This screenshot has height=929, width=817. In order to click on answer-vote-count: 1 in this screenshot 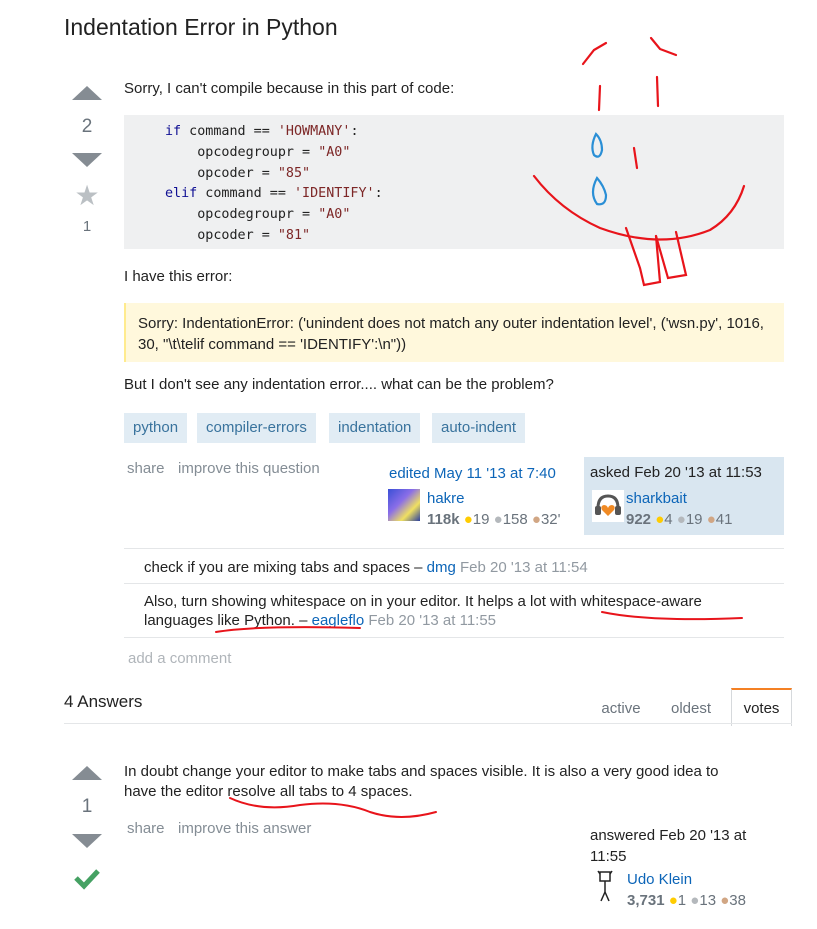, I will do `click(87, 806)`.